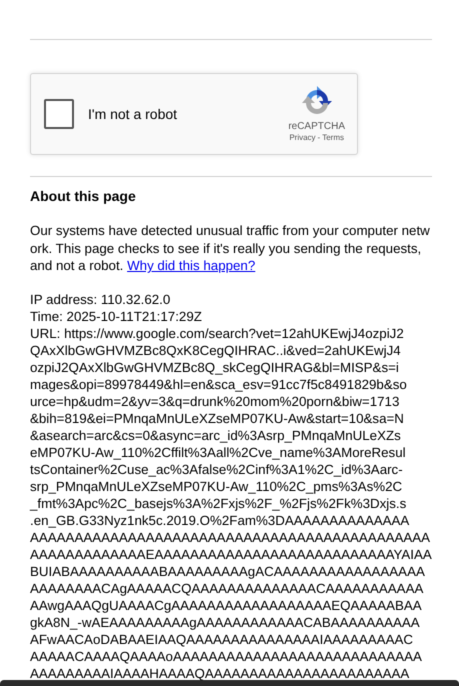 This screenshot has width=459, height=686. What do you see at coordinates (218, 384) in the screenshot?
I see `url-text-line: mages&opi=89978449&hl=en&sca_esv=91cc7f5c8491829b&so` at bounding box center [218, 384].